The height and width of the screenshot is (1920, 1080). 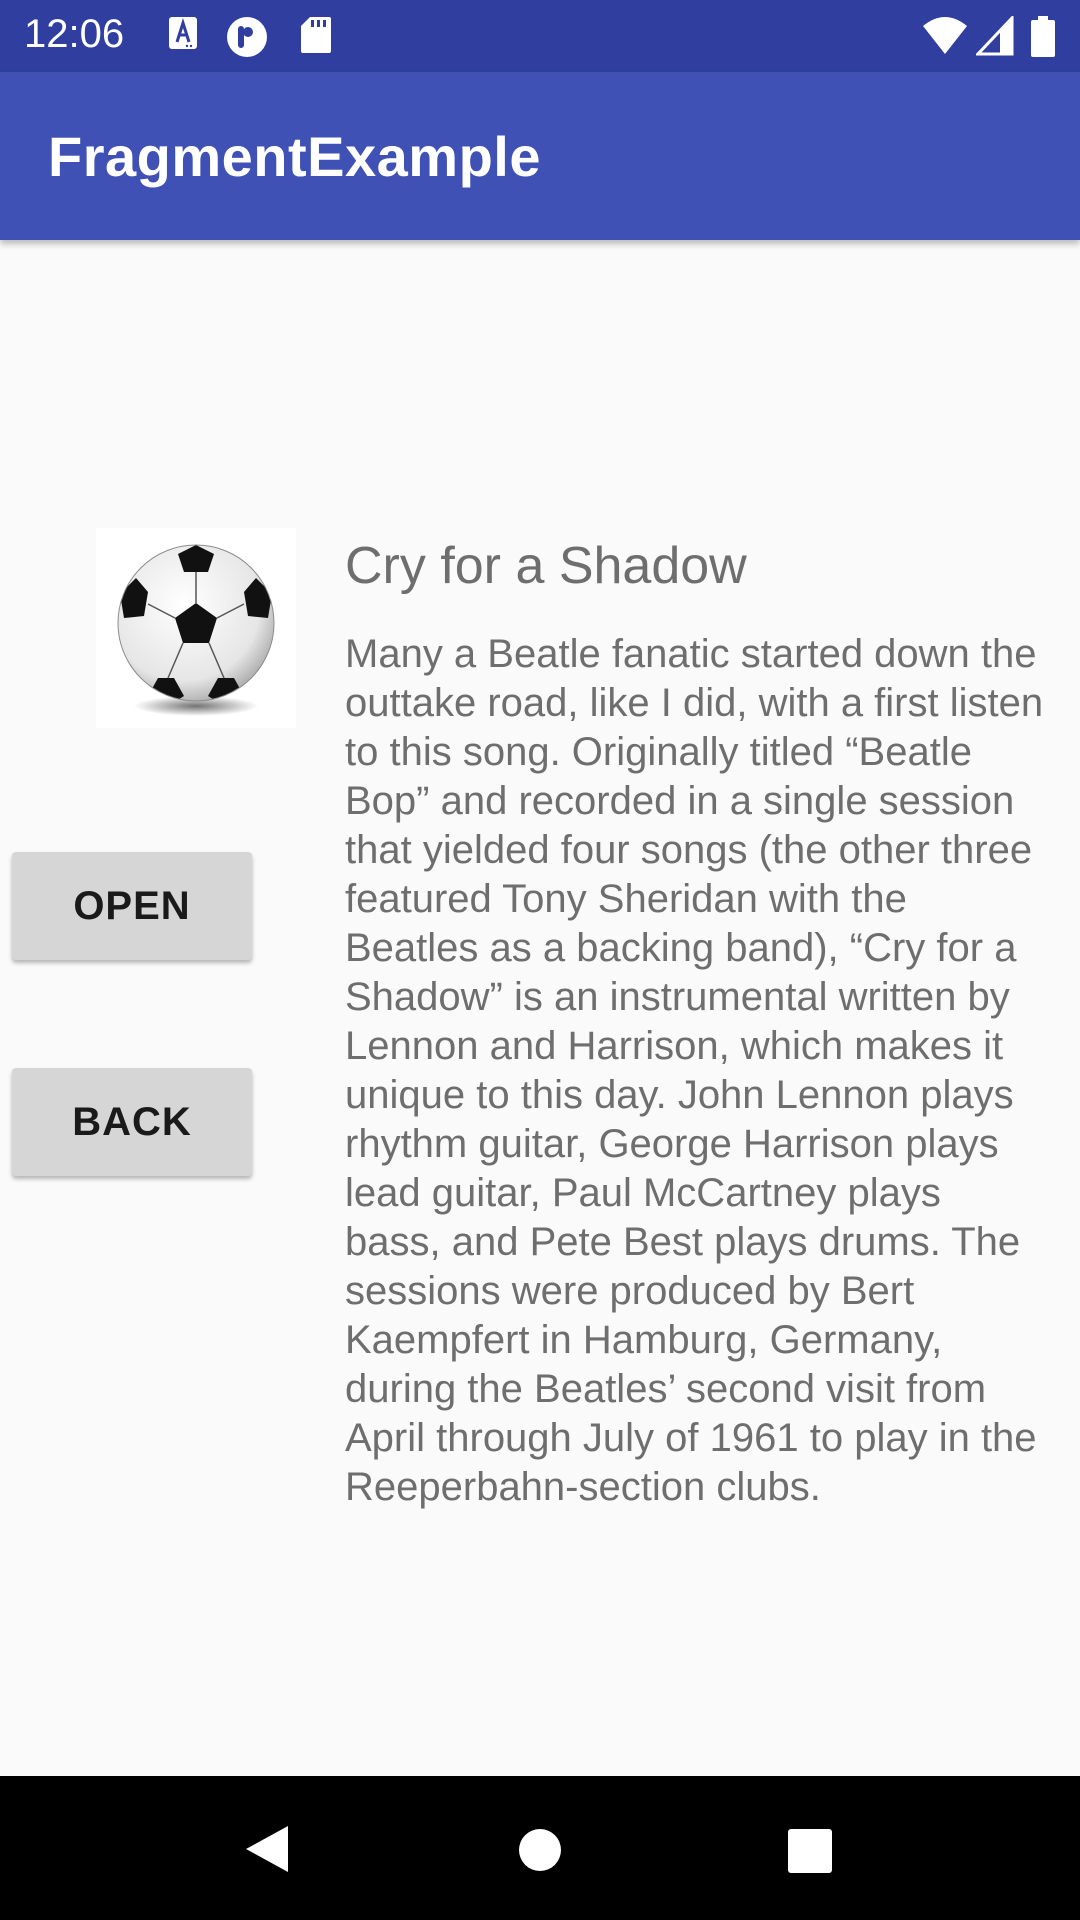 What do you see at coordinates (995, 36) in the screenshot?
I see `signal-icon` at bounding box center [995, 36].